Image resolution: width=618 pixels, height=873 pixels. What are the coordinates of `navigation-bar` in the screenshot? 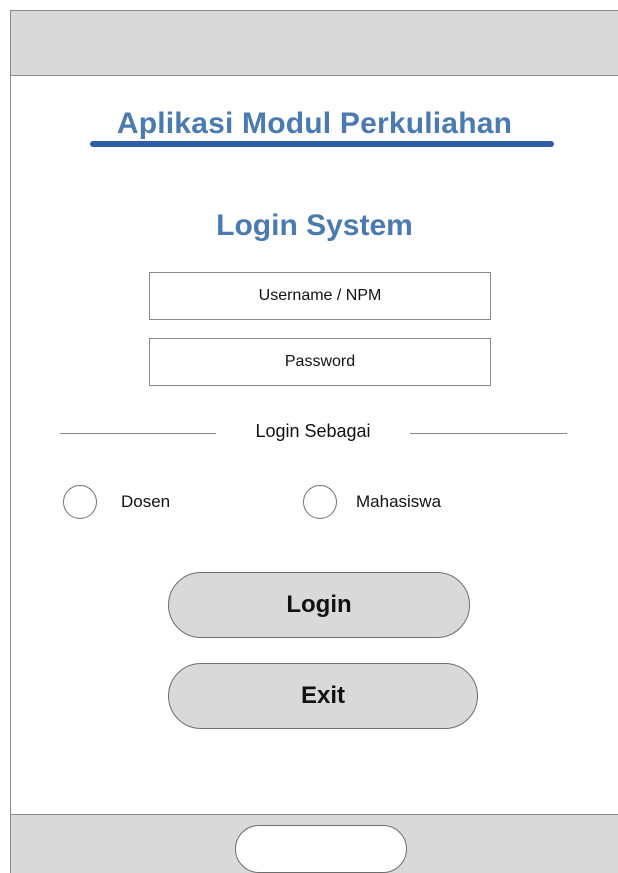 It's located at (314, 843).